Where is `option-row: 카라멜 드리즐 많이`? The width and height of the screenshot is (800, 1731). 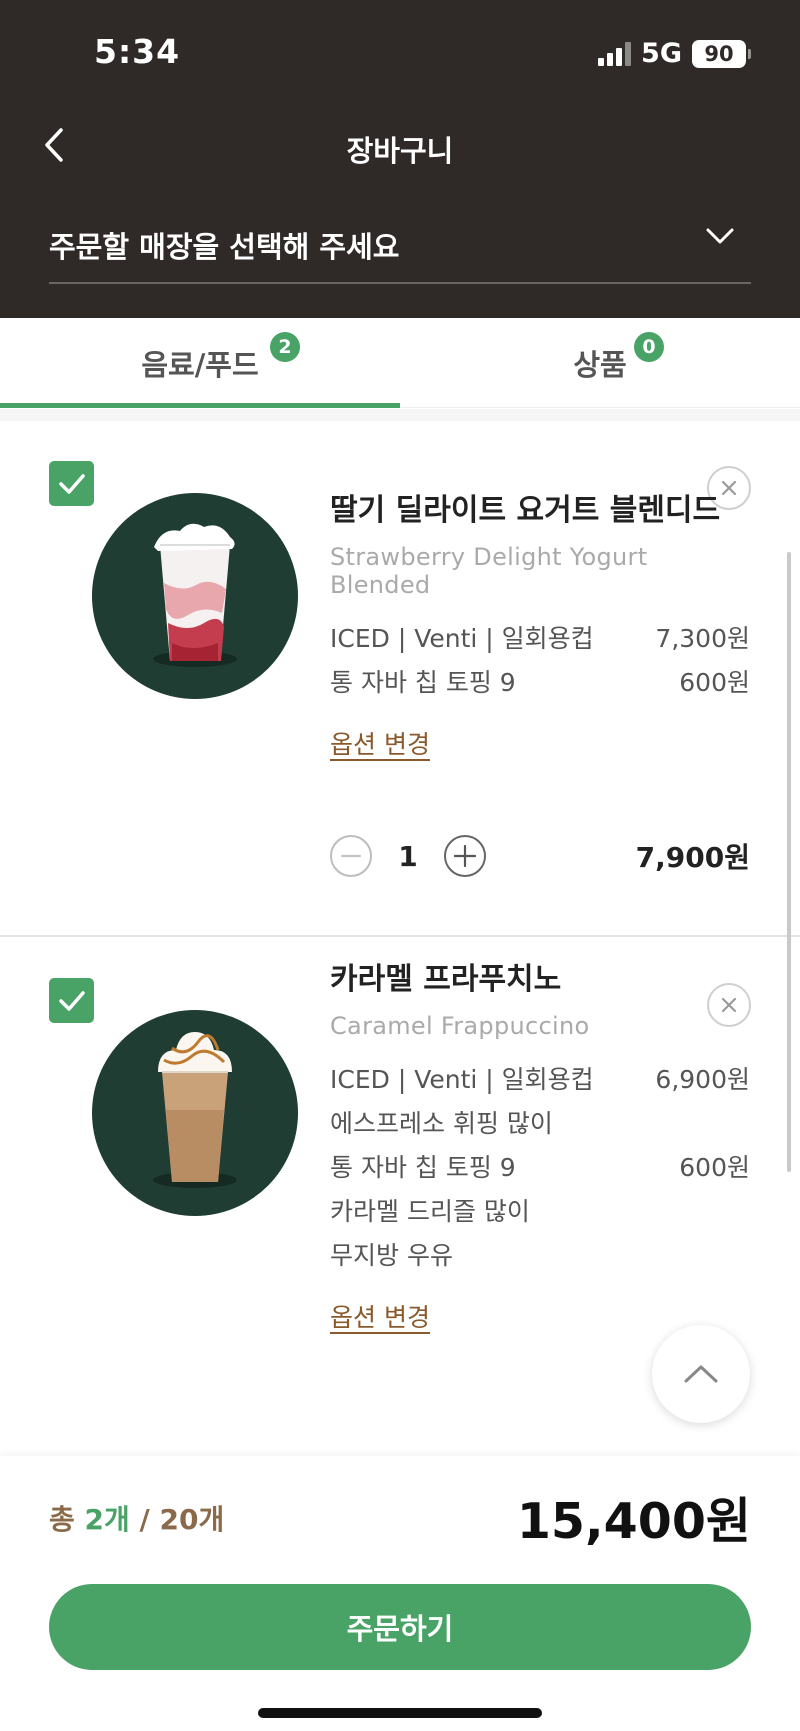 option-row: 카라멜 드리즐 많이 is located at coordinates (540, 1212).